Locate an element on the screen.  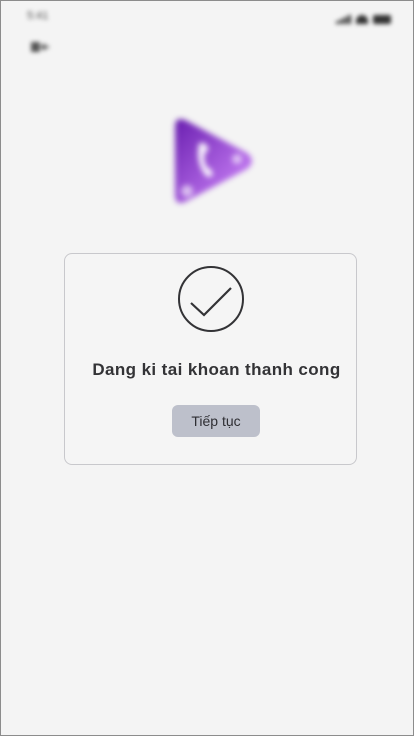
continue-button: Tiếp tục is located at coordinates (216, 421).